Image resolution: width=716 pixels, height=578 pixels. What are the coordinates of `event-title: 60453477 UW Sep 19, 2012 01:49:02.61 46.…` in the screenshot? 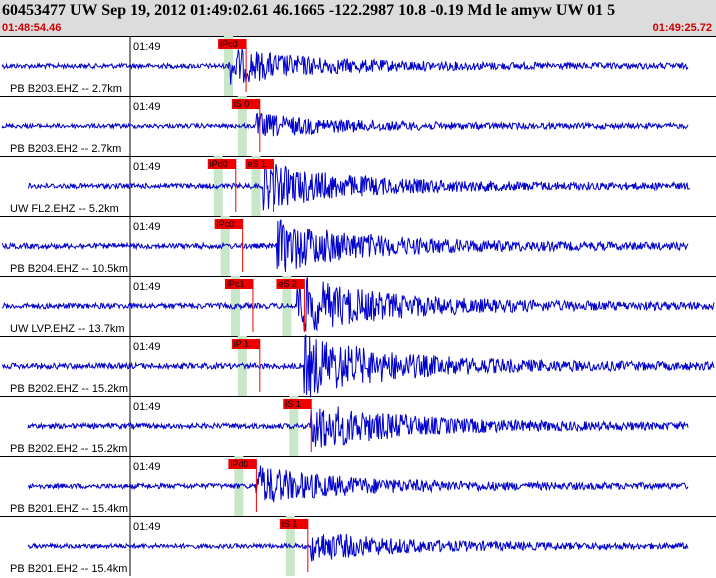 It's located at (309, 10).